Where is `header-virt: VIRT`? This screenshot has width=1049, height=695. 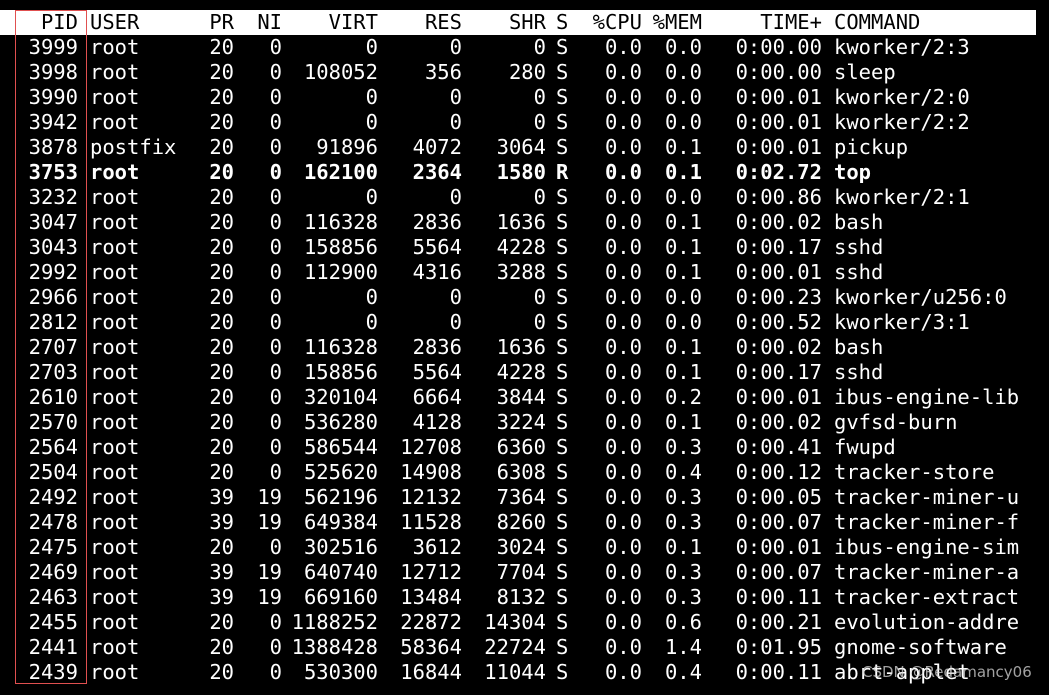 header-virt: VIRT is located at coordinates (334, 22).